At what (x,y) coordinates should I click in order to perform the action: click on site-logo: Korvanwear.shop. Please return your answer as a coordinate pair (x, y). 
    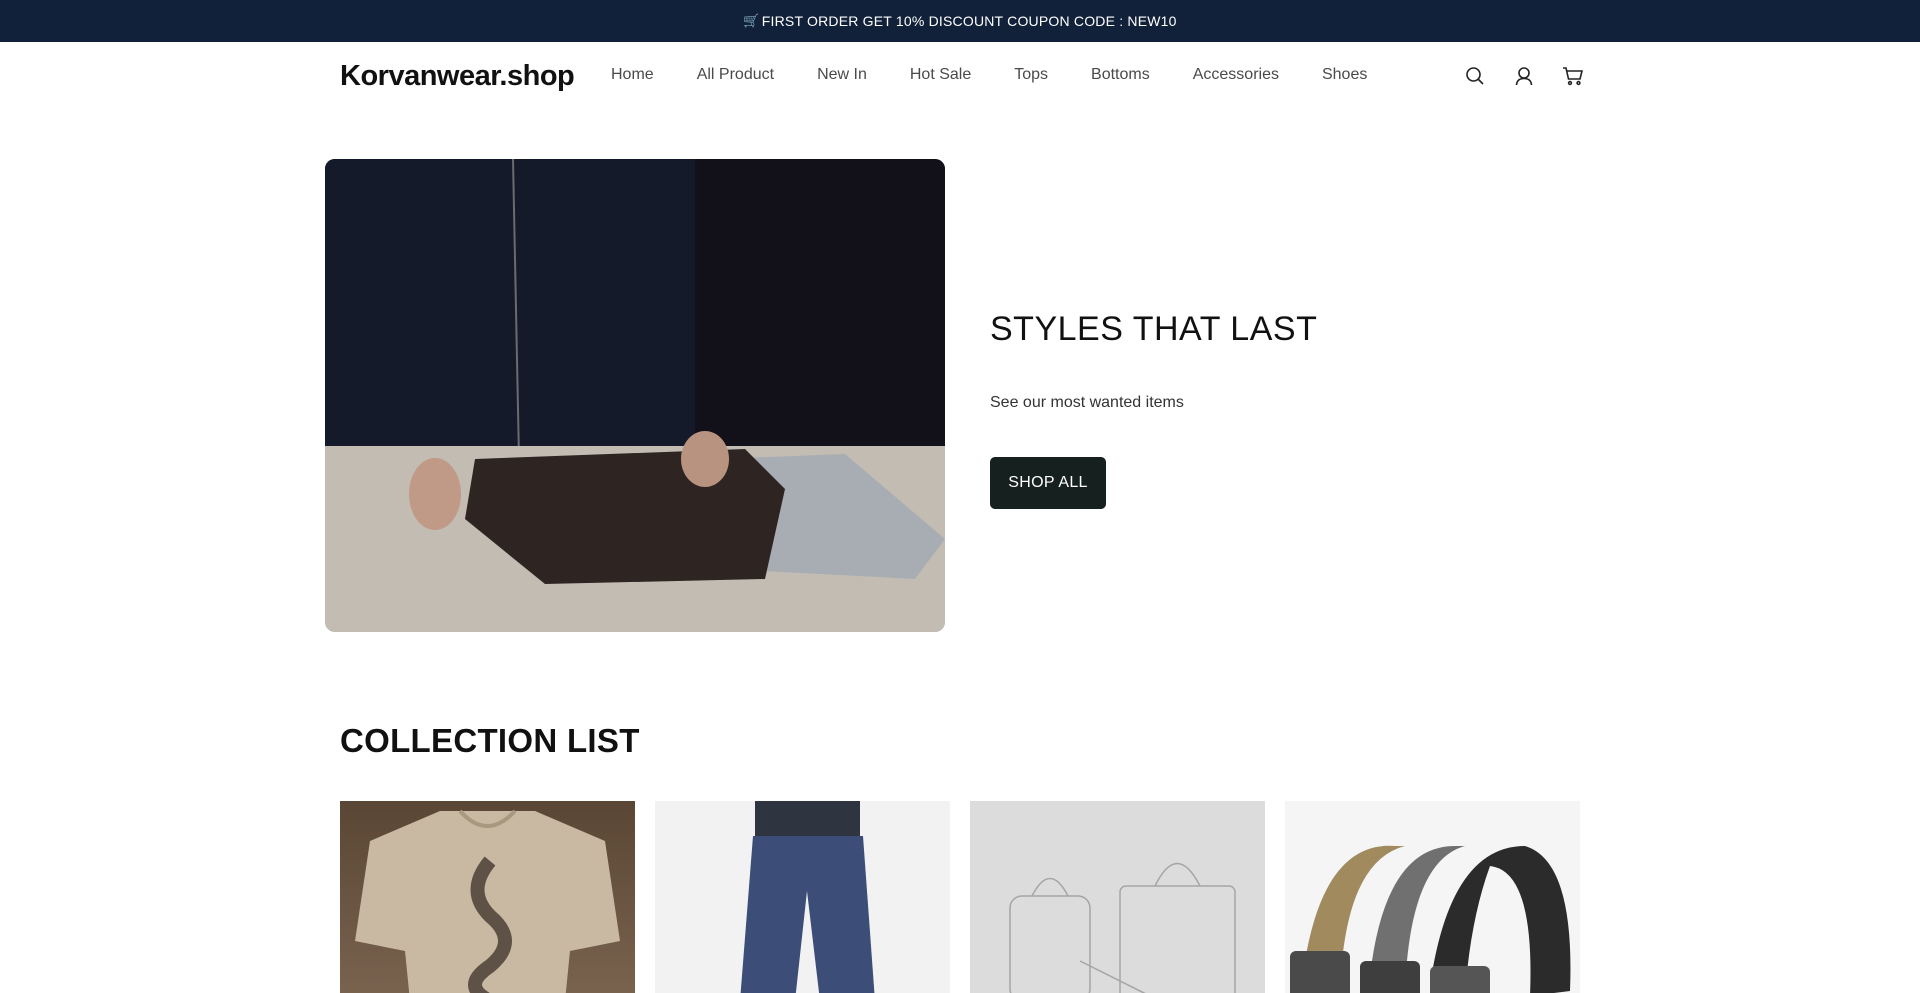
    Looking at the image, I should click on (457, 76).